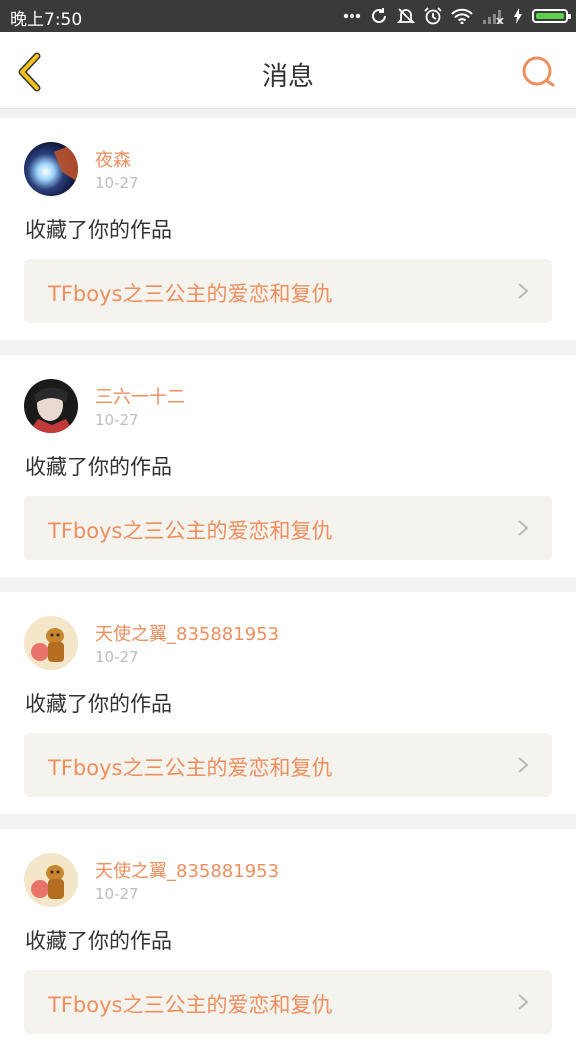 The image size is (576, 1051). What do you see at coordinates (113, 159) in the screenshot?
I see `username: 夜森` at bounding box center [113, 159].